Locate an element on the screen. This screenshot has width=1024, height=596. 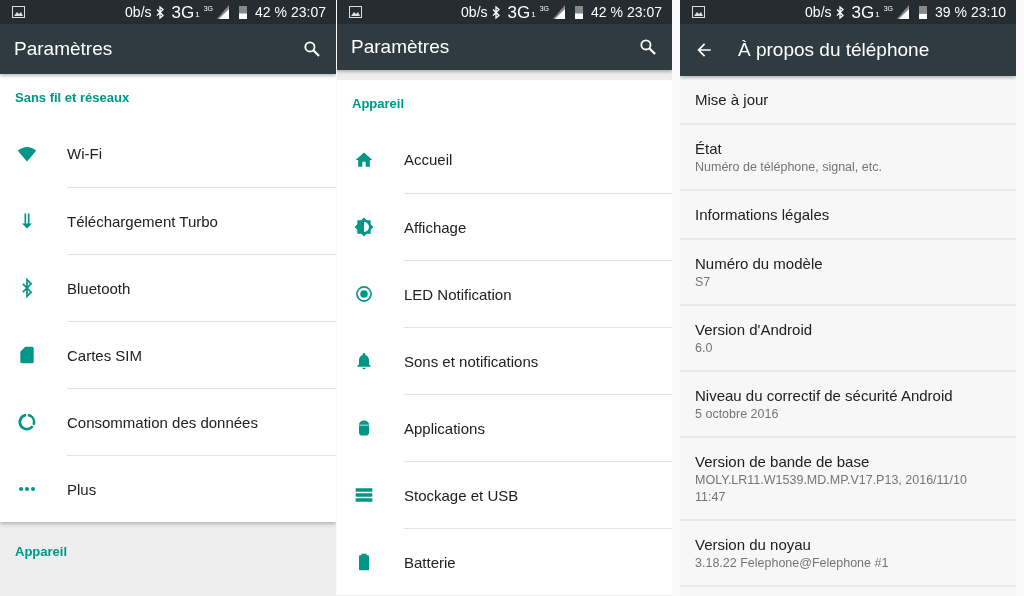
settings-item: Batterie is located at coordinates (504, 561).